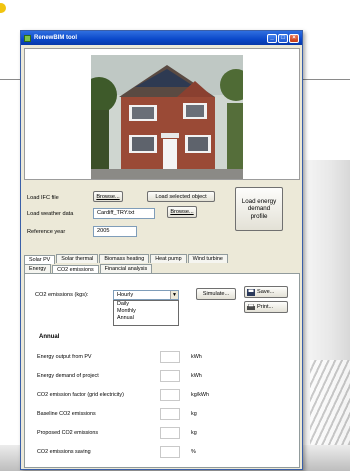 This screenshot has width=350, height=471. What do you see at coordinates (125, 295) in the screenshot?
I see `interval-select-value: Hourly` at bounding box center [125, 295].